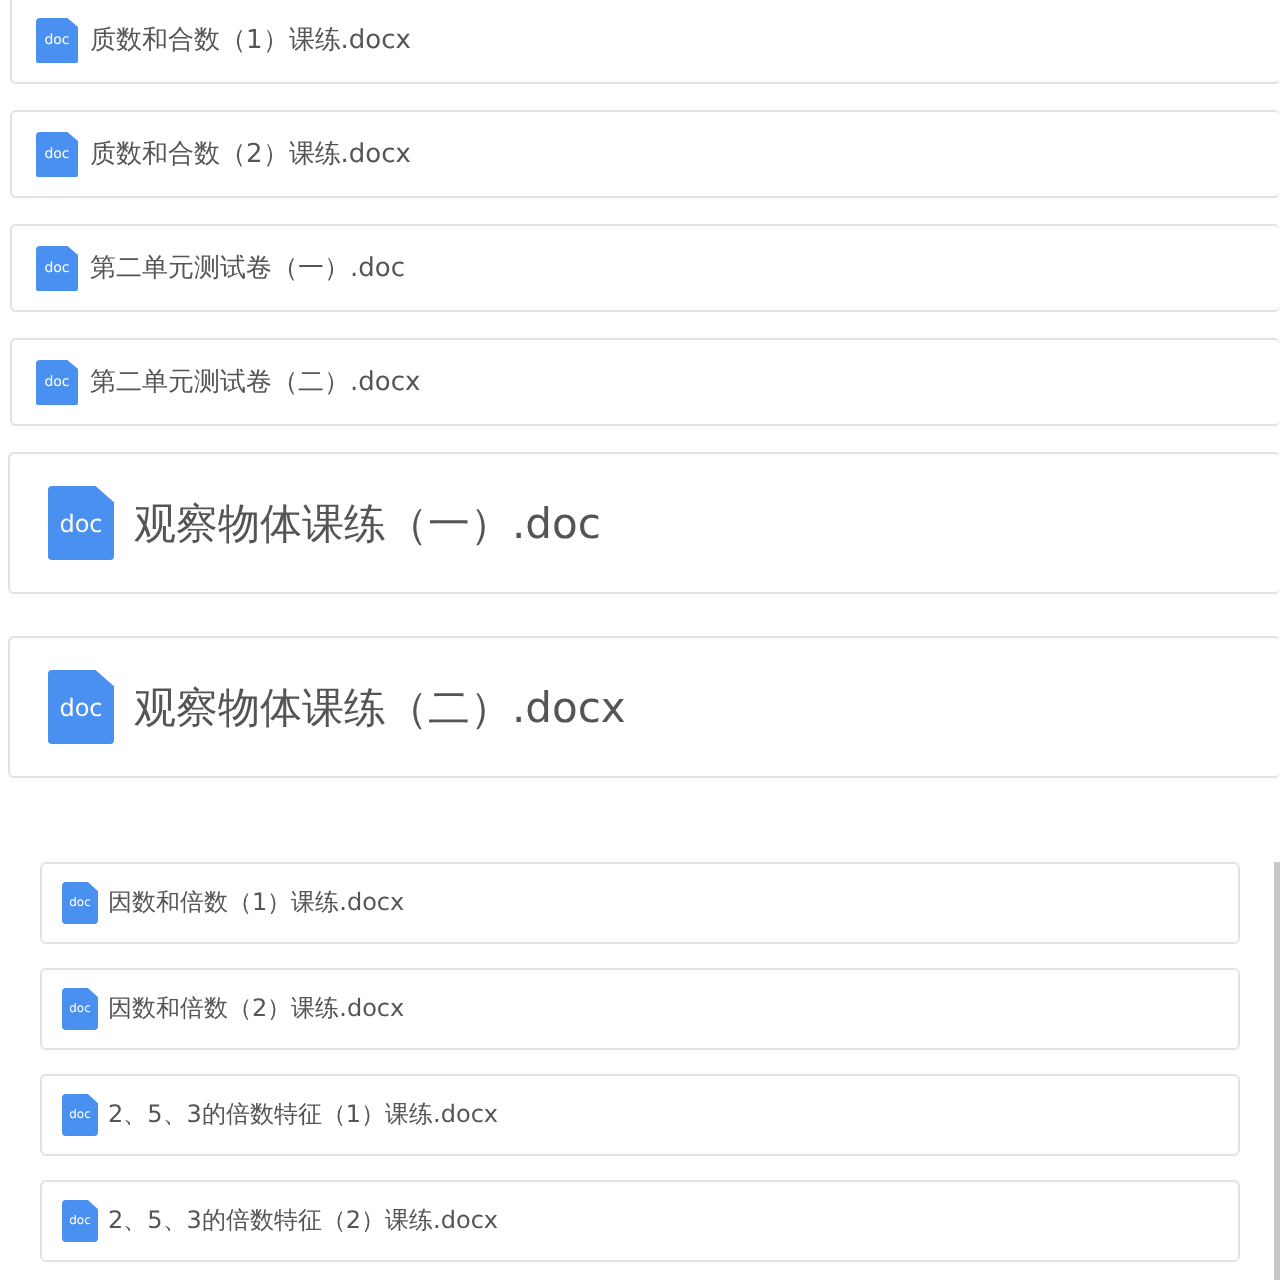 This screenshot has width=1280, height=1280. Describe the element at coordinates (1277, 1071) in the screenshot. I see `scroll-bar` at that location.